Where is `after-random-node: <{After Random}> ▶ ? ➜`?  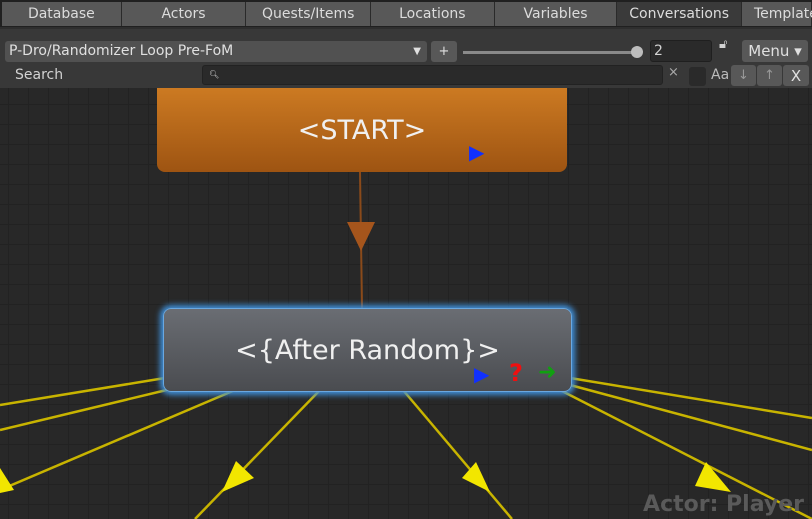
after-random-node: <{After Random}> ▶ ? ➜ is located at coordinates (367, 350).